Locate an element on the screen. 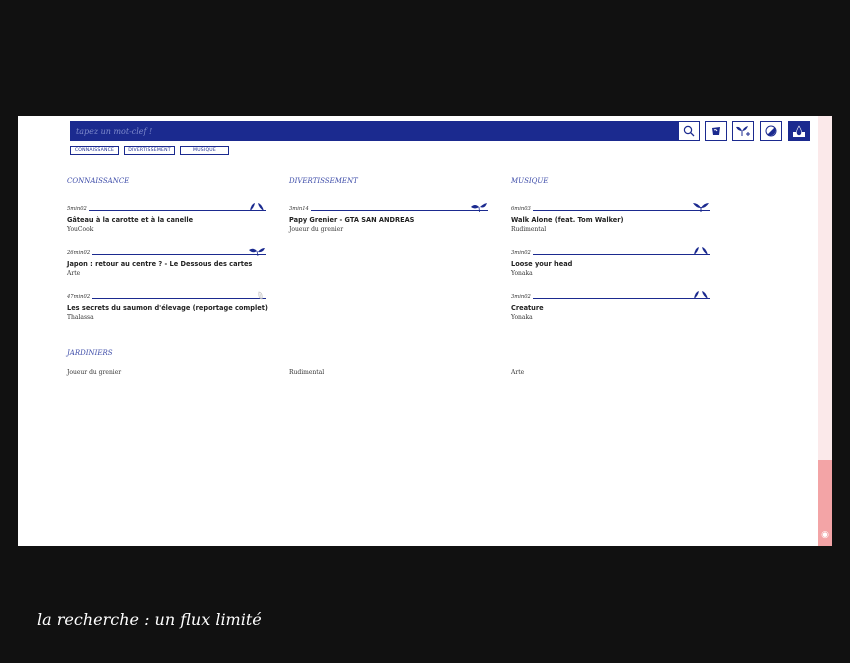 The image size is (850, 663). item-duration: 5min02 is located at coordinates (77, 209).